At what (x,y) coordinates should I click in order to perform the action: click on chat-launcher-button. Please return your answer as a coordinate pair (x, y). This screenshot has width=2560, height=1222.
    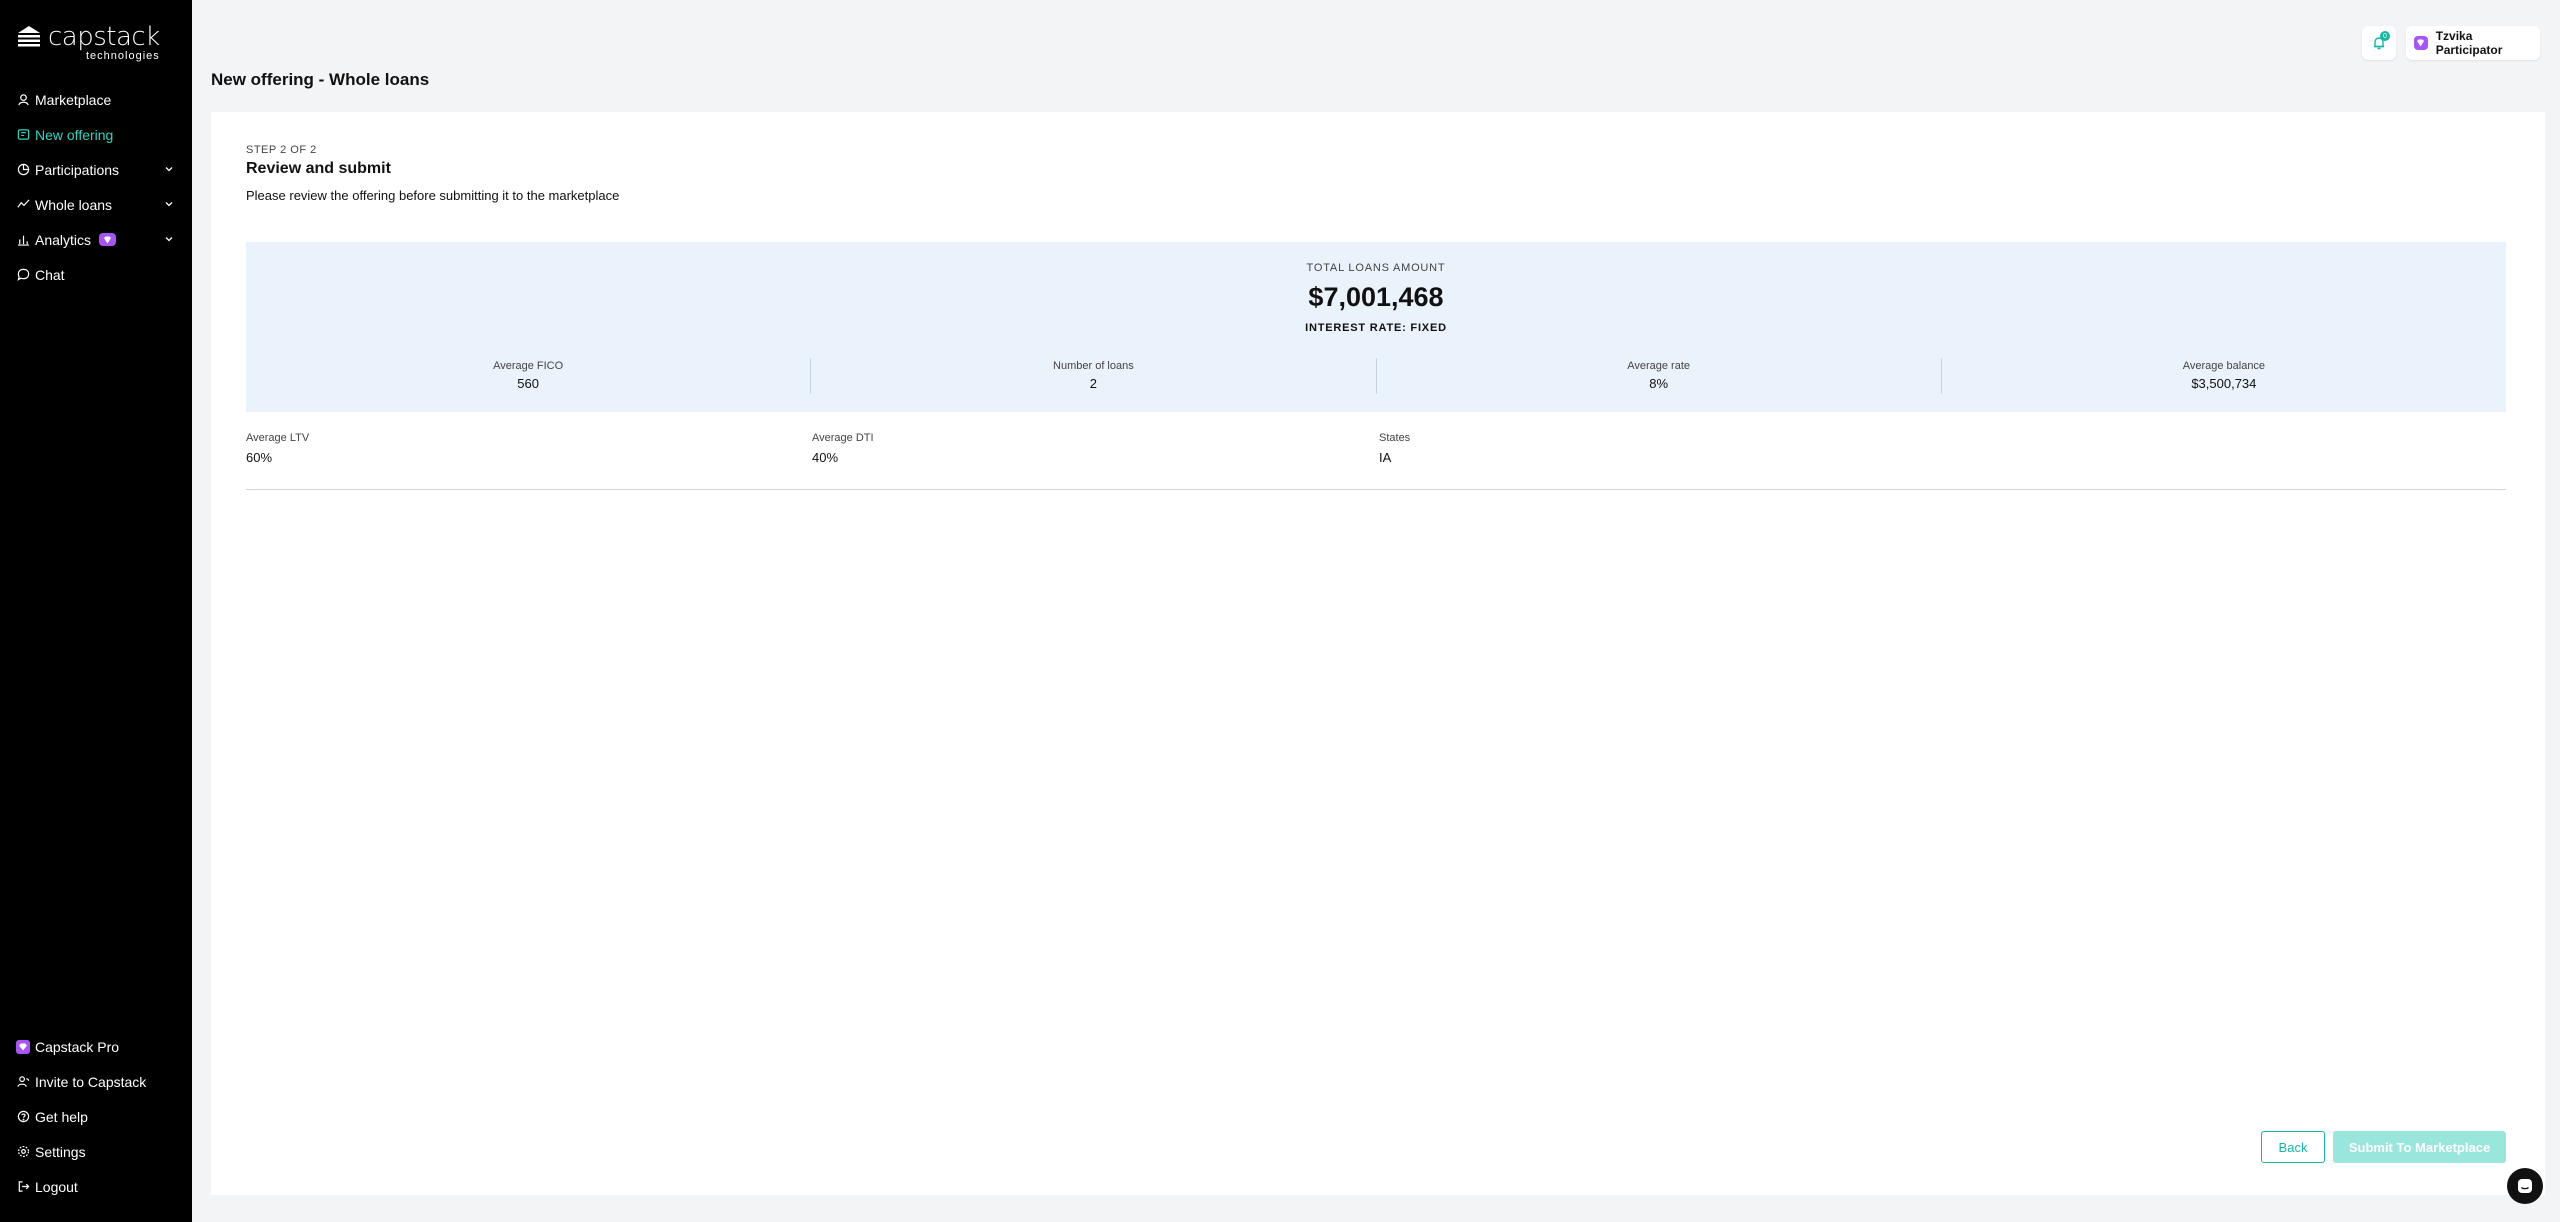
    Looking at the image, I should click on (2525, 1186).